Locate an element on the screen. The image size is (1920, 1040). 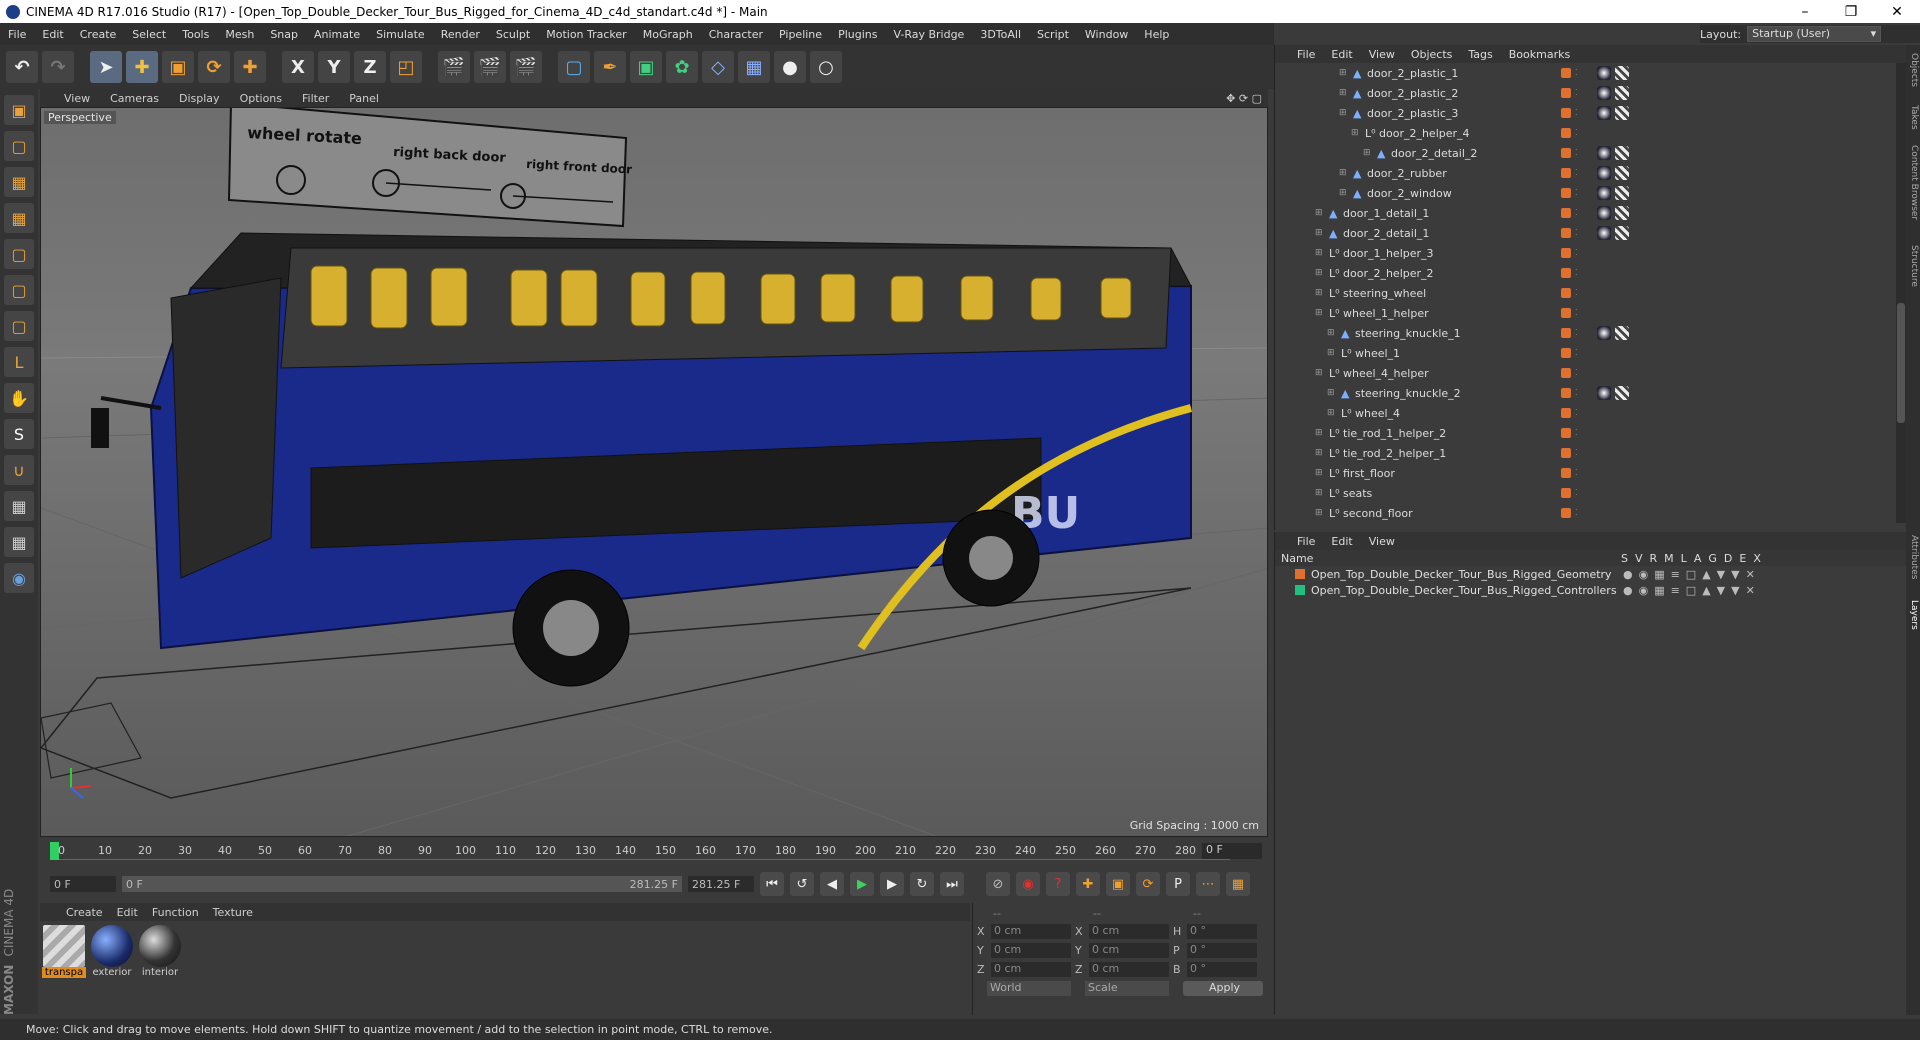
viewport-menu-filter: Filter is located at coordinates (315, 98).